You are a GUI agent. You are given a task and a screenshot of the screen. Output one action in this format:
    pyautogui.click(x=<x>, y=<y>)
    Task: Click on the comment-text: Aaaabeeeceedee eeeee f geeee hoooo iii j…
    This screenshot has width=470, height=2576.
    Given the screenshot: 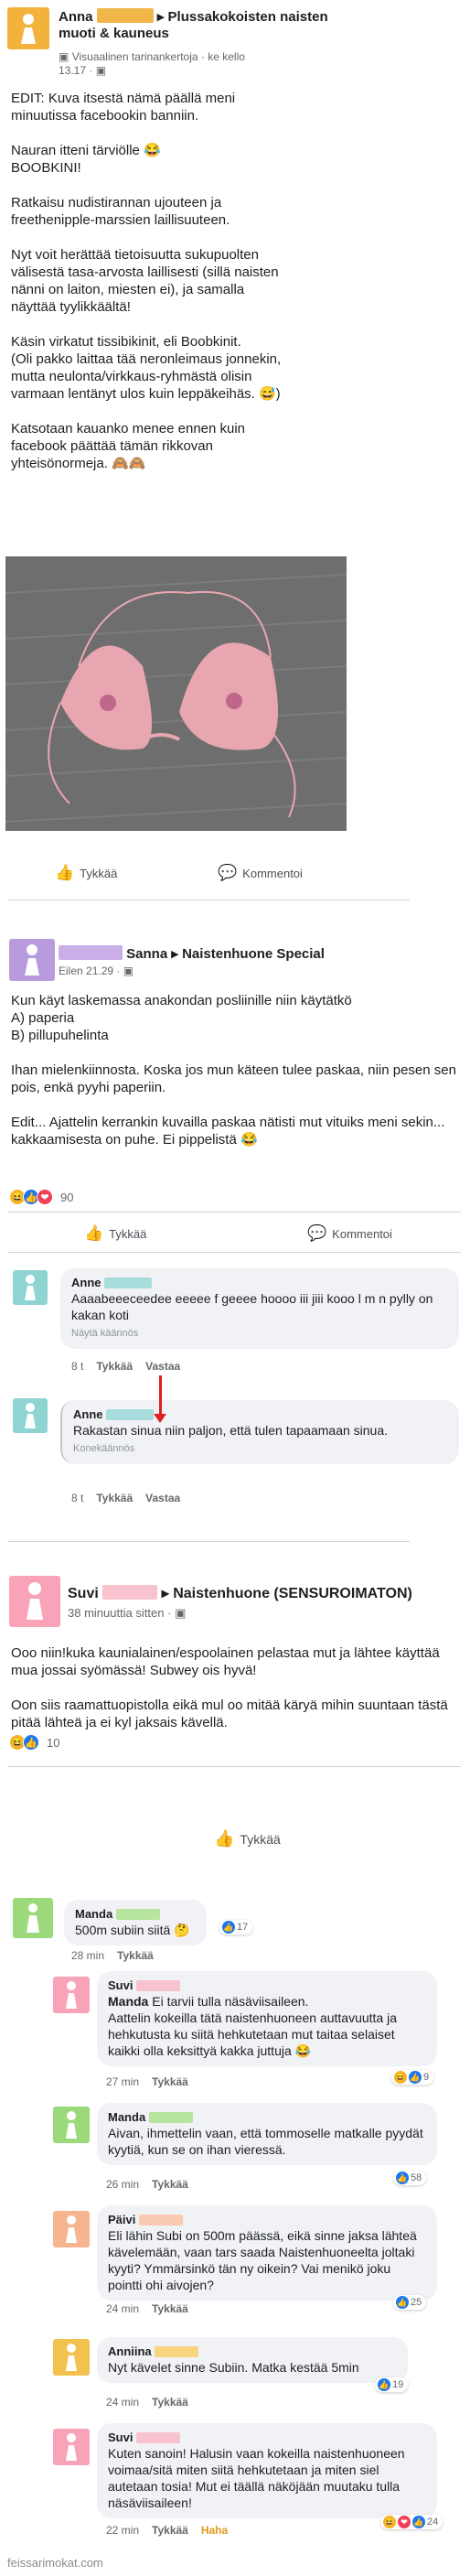 What is the action you would take?
    pyautogui.click(x=252, y=1307)
    